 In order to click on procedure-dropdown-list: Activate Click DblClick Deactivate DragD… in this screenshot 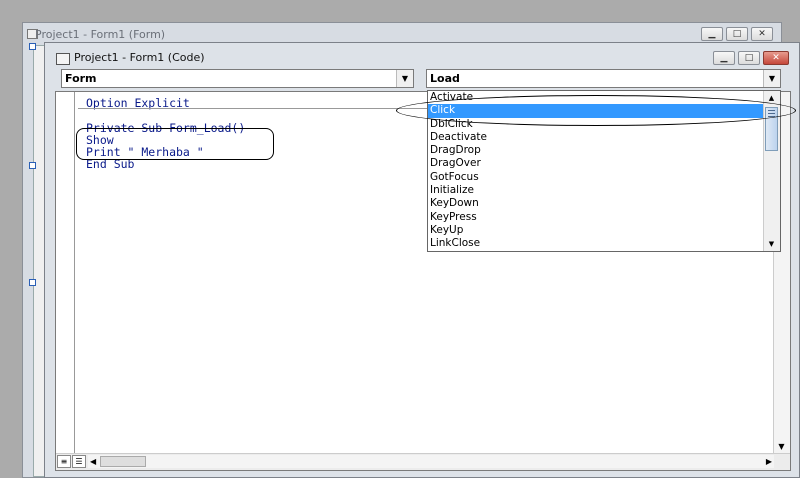, I will do `click(604, 171)`.